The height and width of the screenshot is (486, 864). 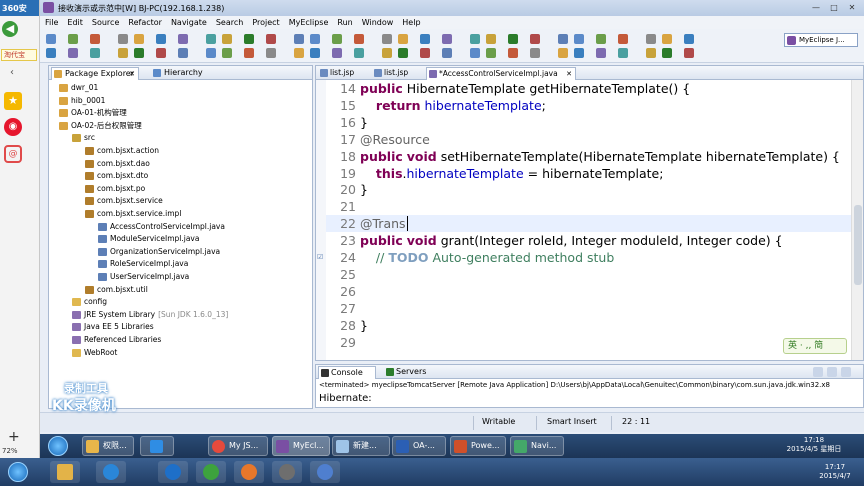 I want to click on tree-item: com.bjsxt.dao, so click(x=117, y=164).